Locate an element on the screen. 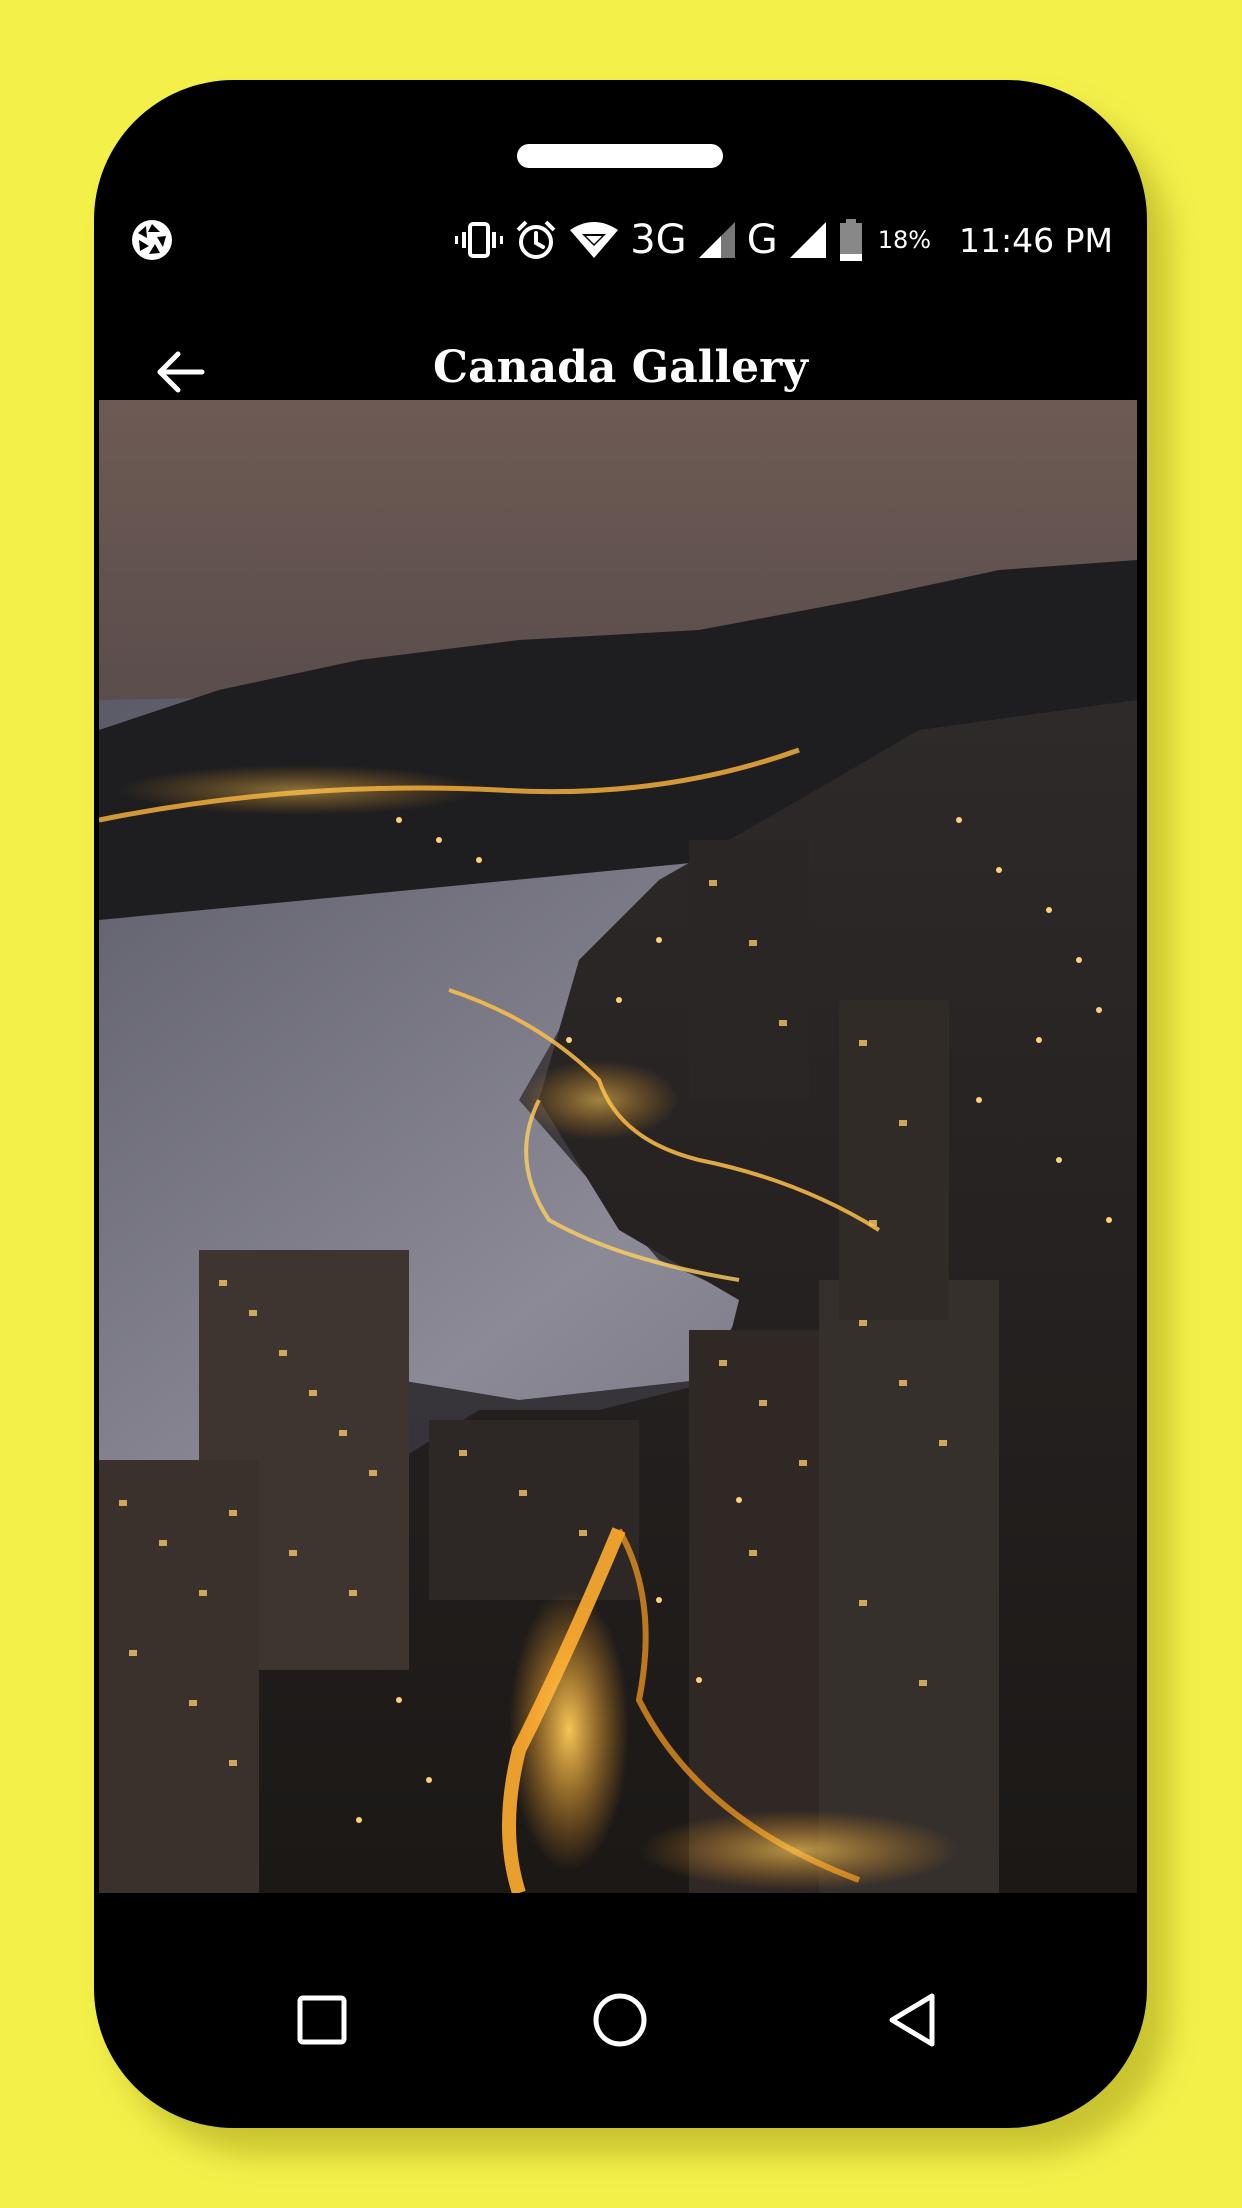 This screenshot has height=2208, width=1242. recents-button is located at coordinates (322, 2020).